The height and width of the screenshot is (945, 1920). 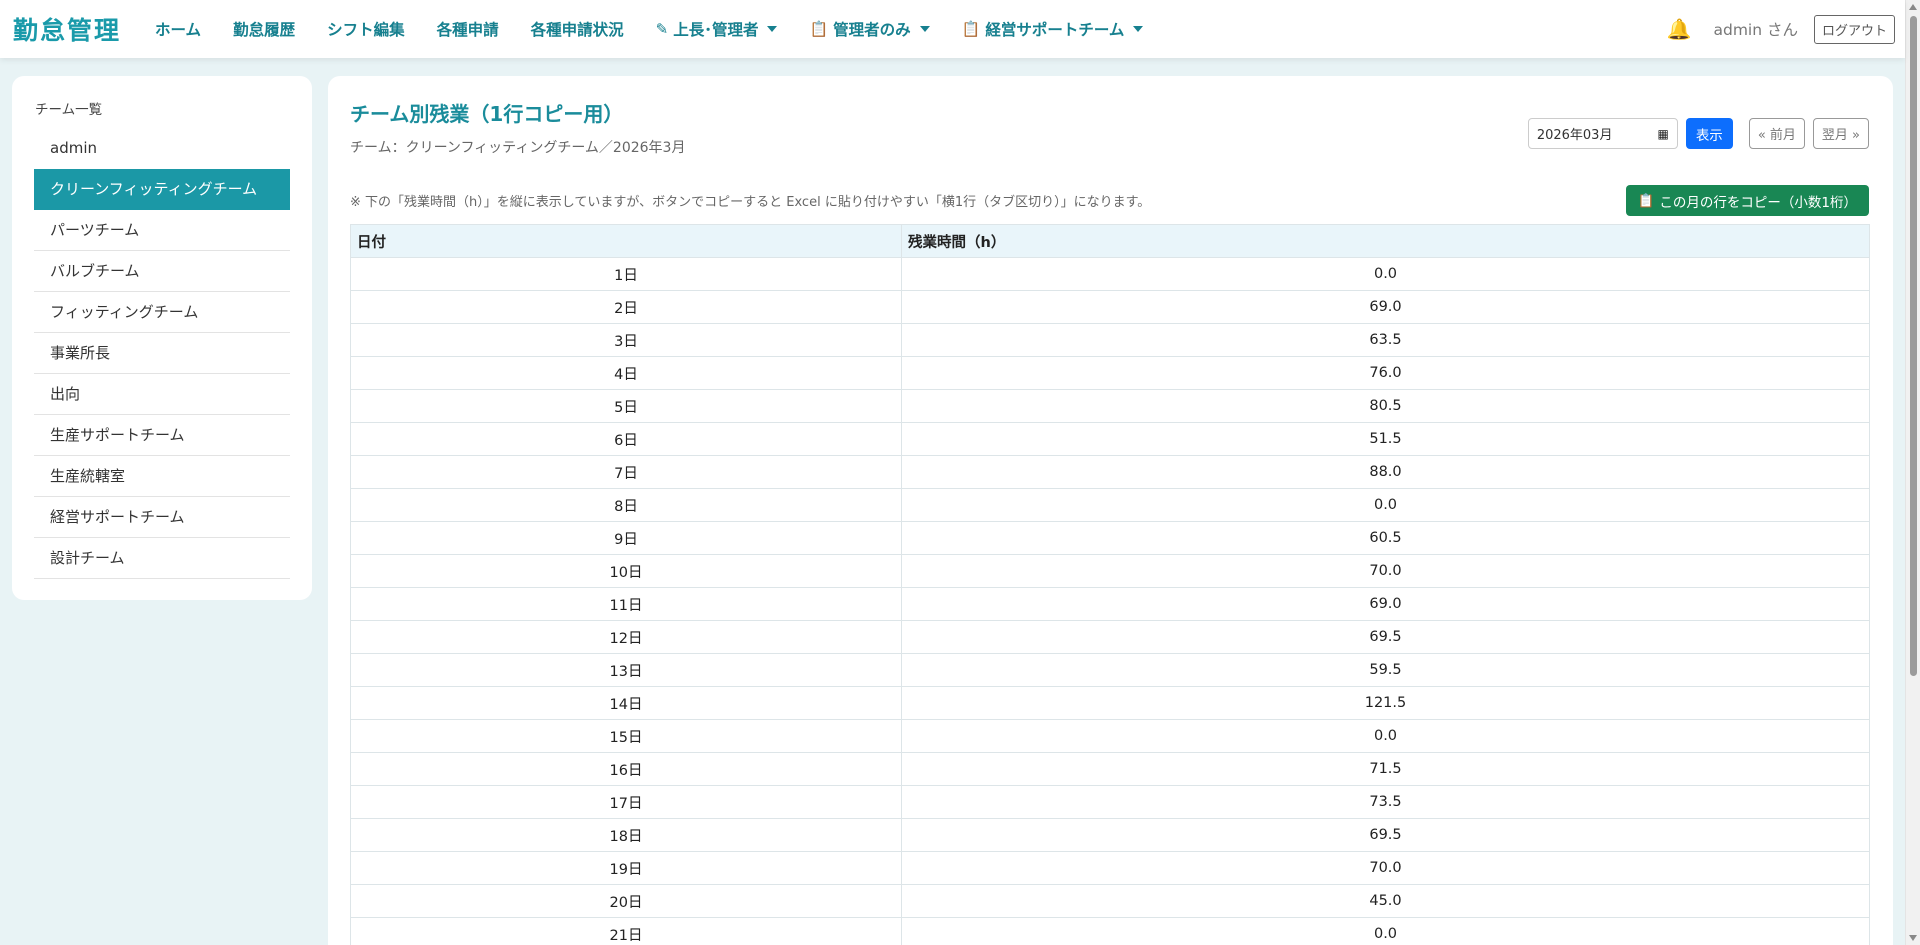 What do you see at coordinates (468, 29) in the screenshot?
I see `nav-item-3: 各種申請` at bounding box center [468, 29].